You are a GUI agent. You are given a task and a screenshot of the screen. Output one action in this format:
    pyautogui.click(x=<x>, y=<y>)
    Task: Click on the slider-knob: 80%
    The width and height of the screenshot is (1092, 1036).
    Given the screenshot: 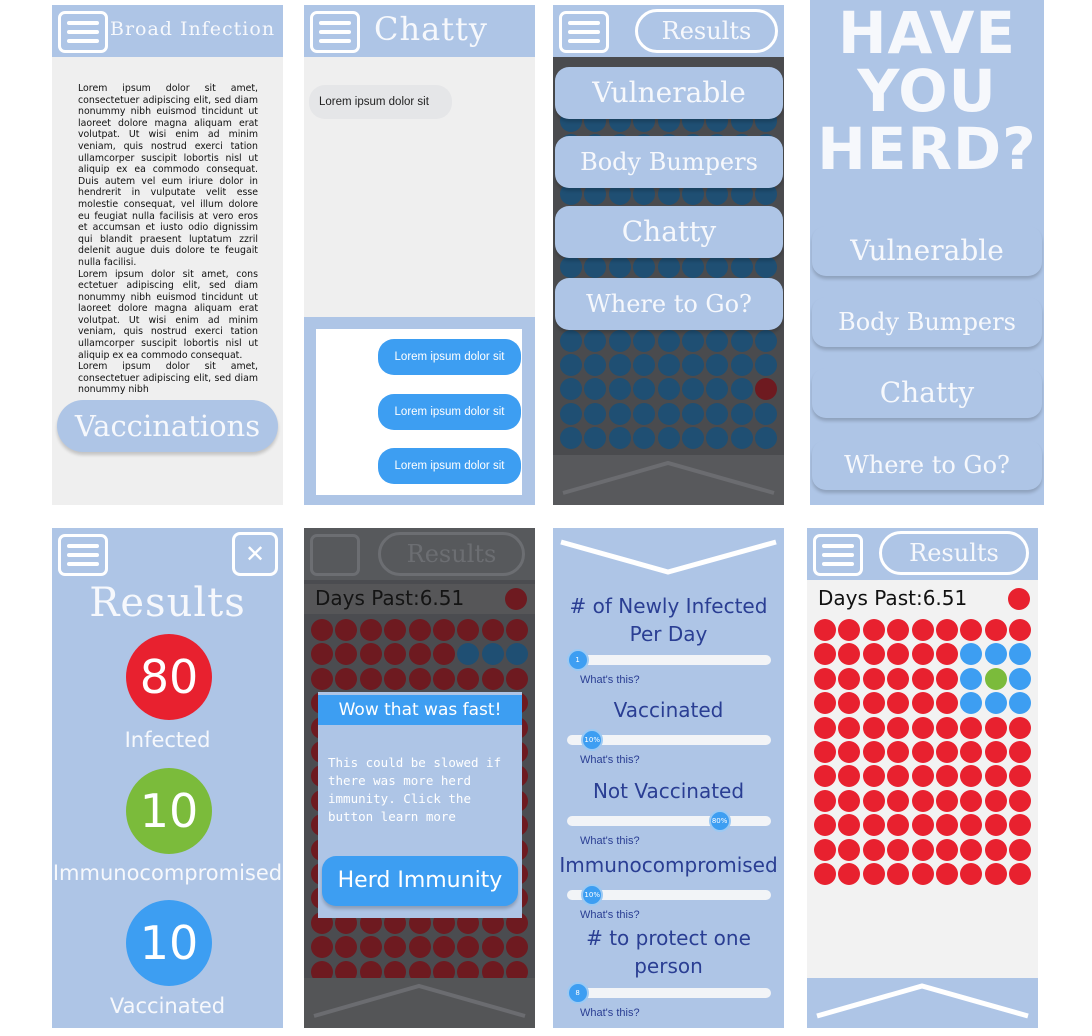 What is the action you would take?
    pyautogui.click(x=719, y=821)
    